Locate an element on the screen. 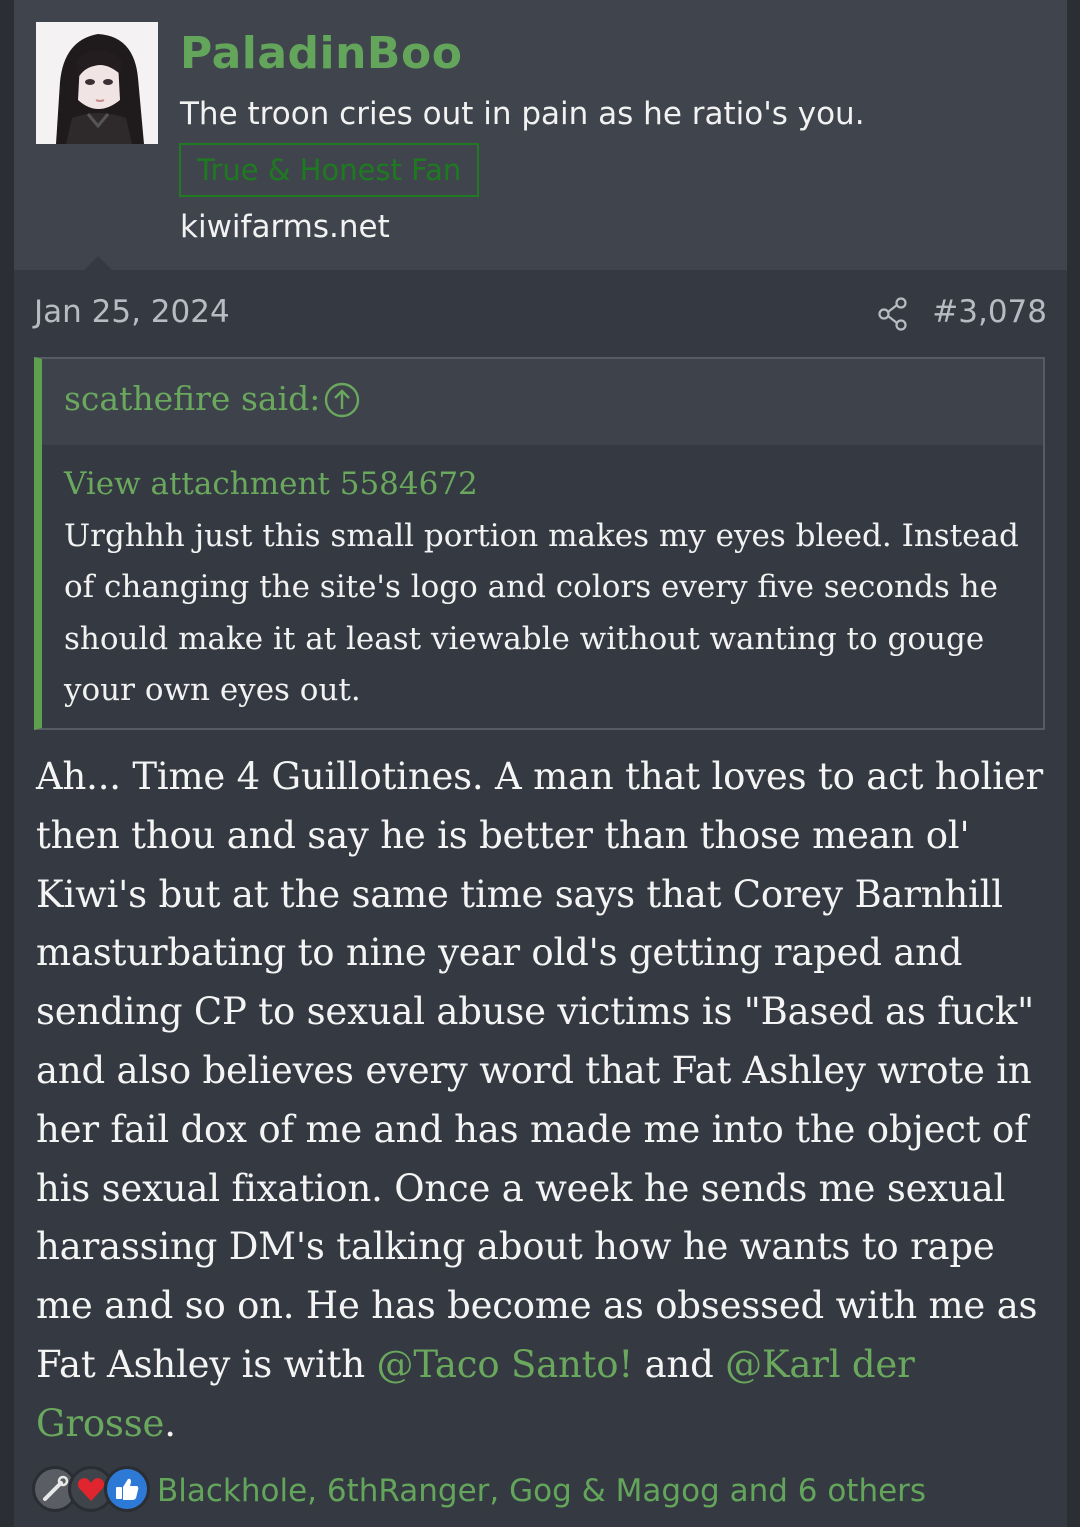 The image size is (1080, 1527). reaction-icons is located at coordinates (102, 1494).